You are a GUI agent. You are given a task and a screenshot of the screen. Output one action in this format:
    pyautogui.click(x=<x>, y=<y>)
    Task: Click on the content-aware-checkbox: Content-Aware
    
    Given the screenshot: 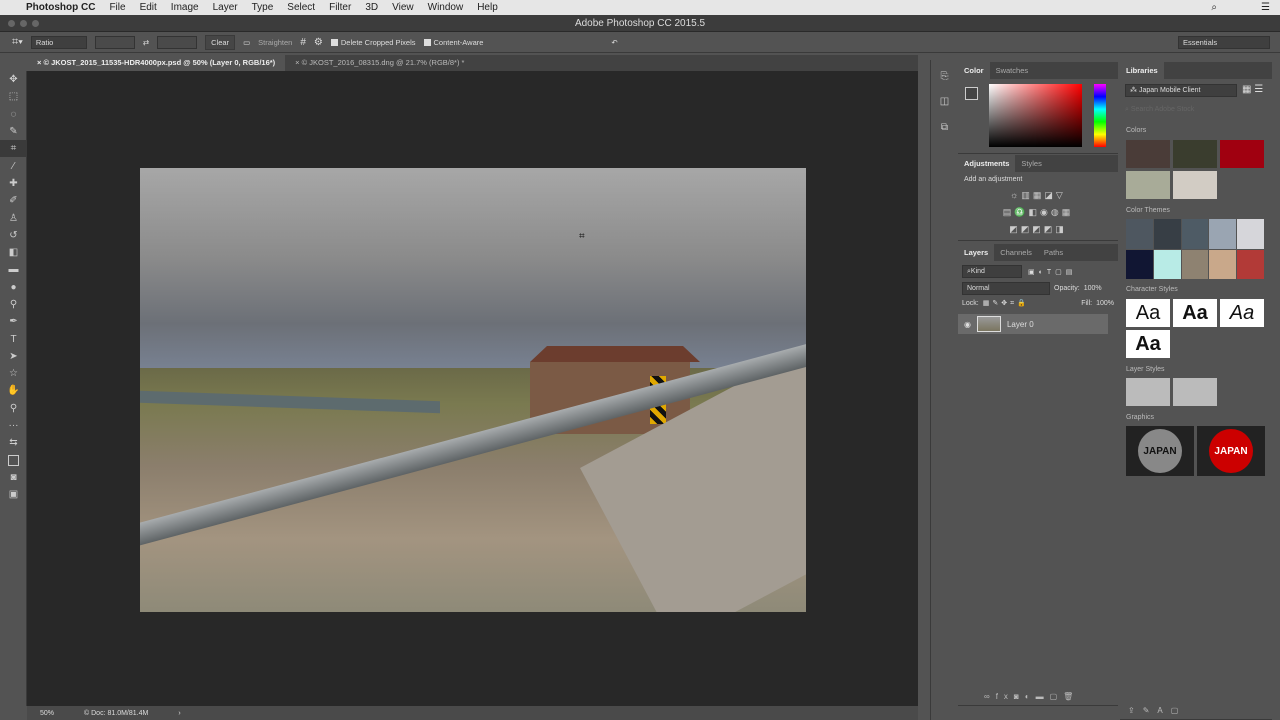 What is the action you would take?
    pyautogui.click(x=453, y=42)
    